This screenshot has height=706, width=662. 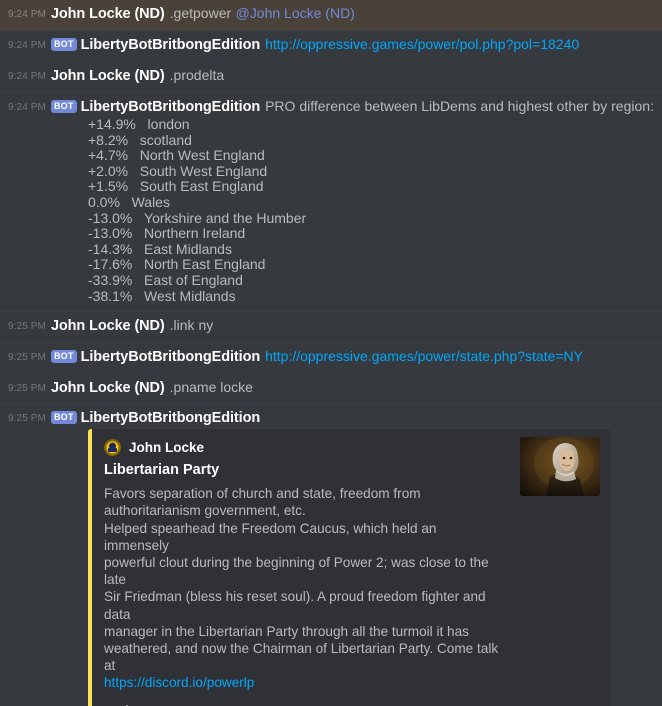 I want to click on message-line: 9:25 PM John Locke (ND) .pname locke, so click(x=331, y=388).